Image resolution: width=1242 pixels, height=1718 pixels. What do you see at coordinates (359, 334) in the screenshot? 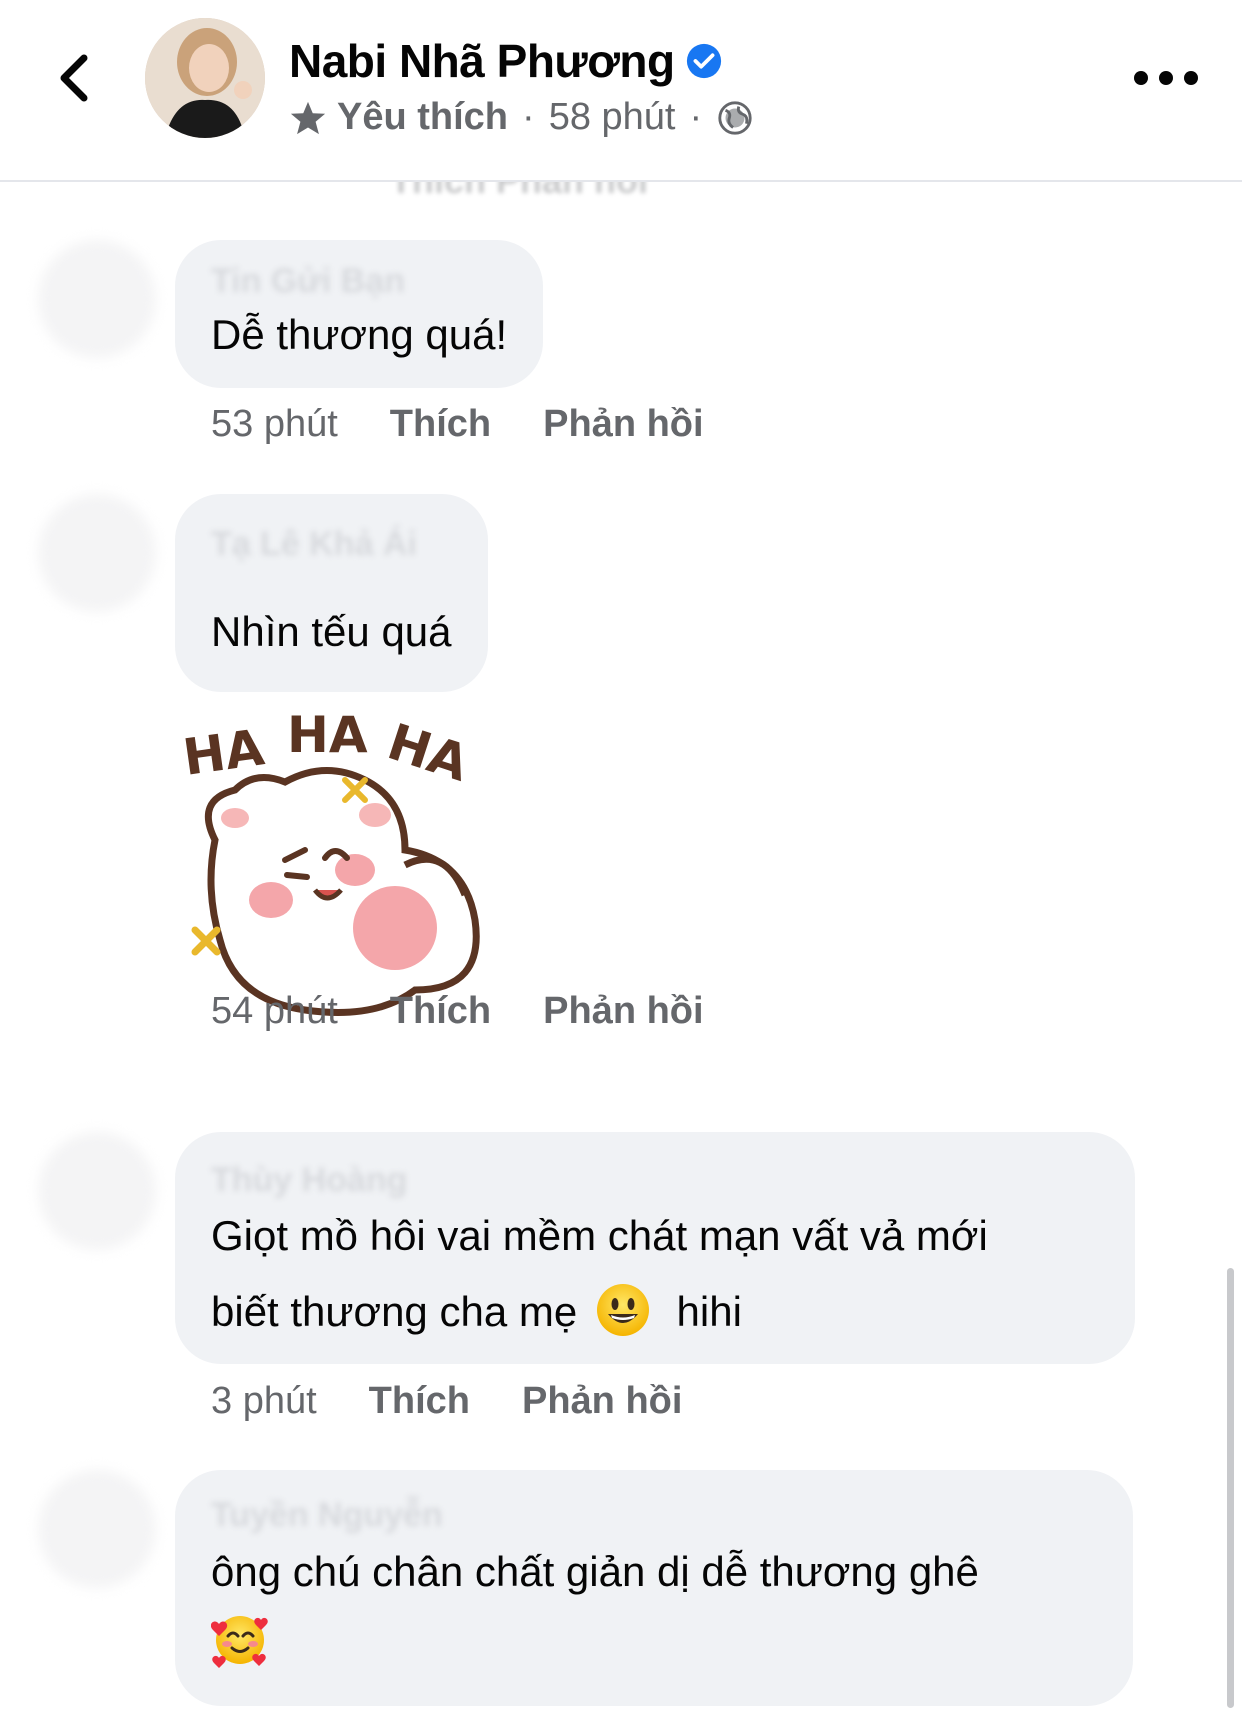
I see `comment-text: Dễ thương quá!` at bounding box center [359, 334].